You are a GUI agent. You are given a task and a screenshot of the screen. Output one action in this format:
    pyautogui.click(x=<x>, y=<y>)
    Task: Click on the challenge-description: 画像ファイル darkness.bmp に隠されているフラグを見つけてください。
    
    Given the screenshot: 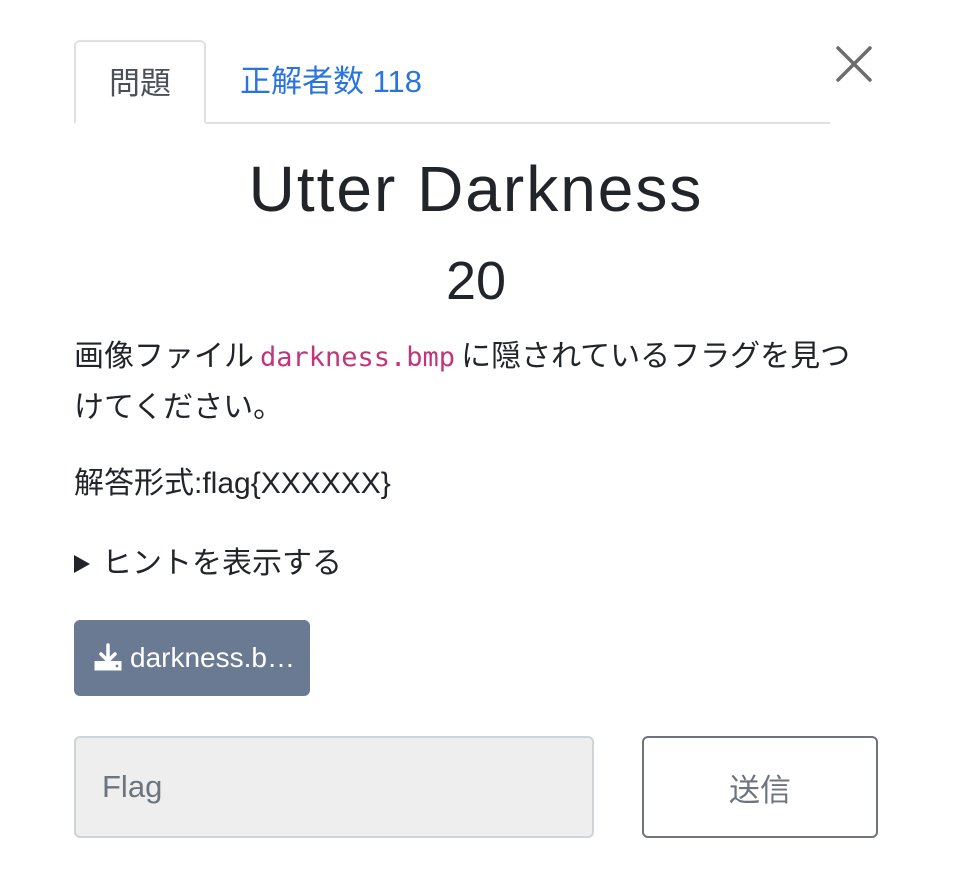 What is the action you would take?
    pyautogui.click(x=474, y=382)
    